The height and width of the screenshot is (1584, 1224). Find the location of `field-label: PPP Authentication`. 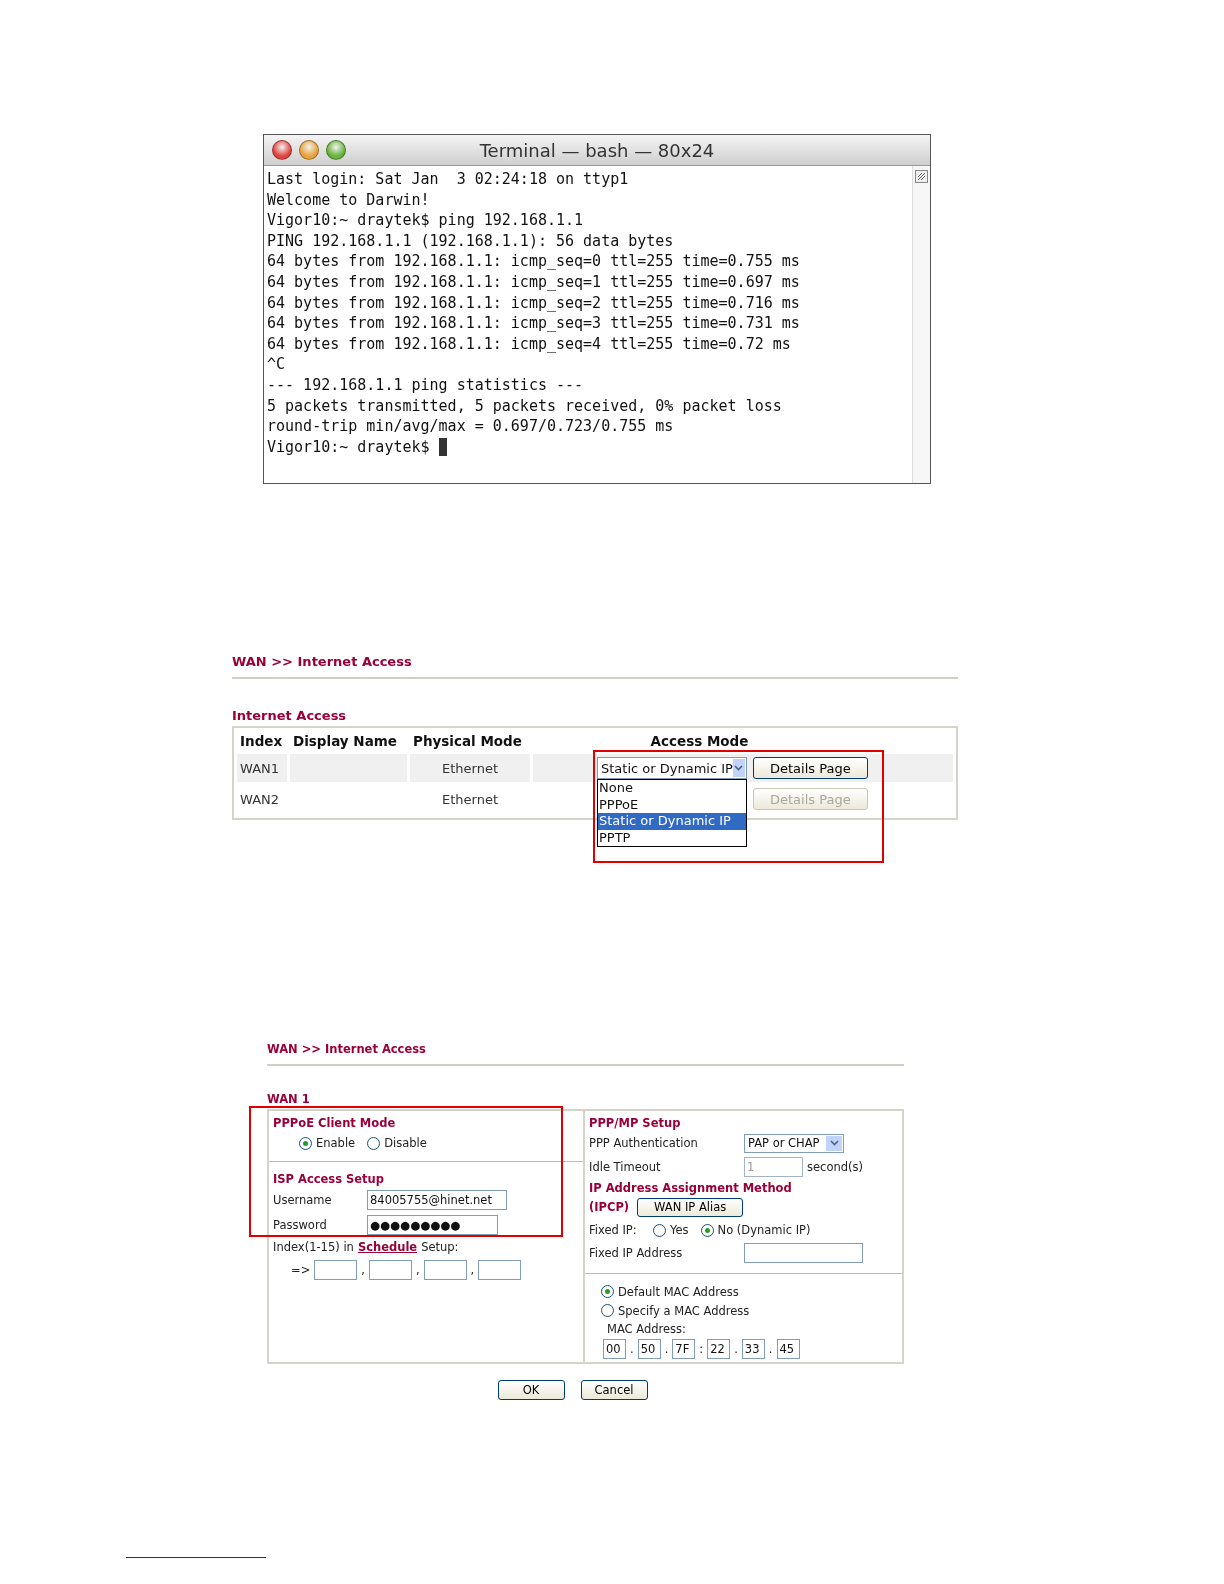

field-label: PPP Authentication is located at coordinates (644, 1143).